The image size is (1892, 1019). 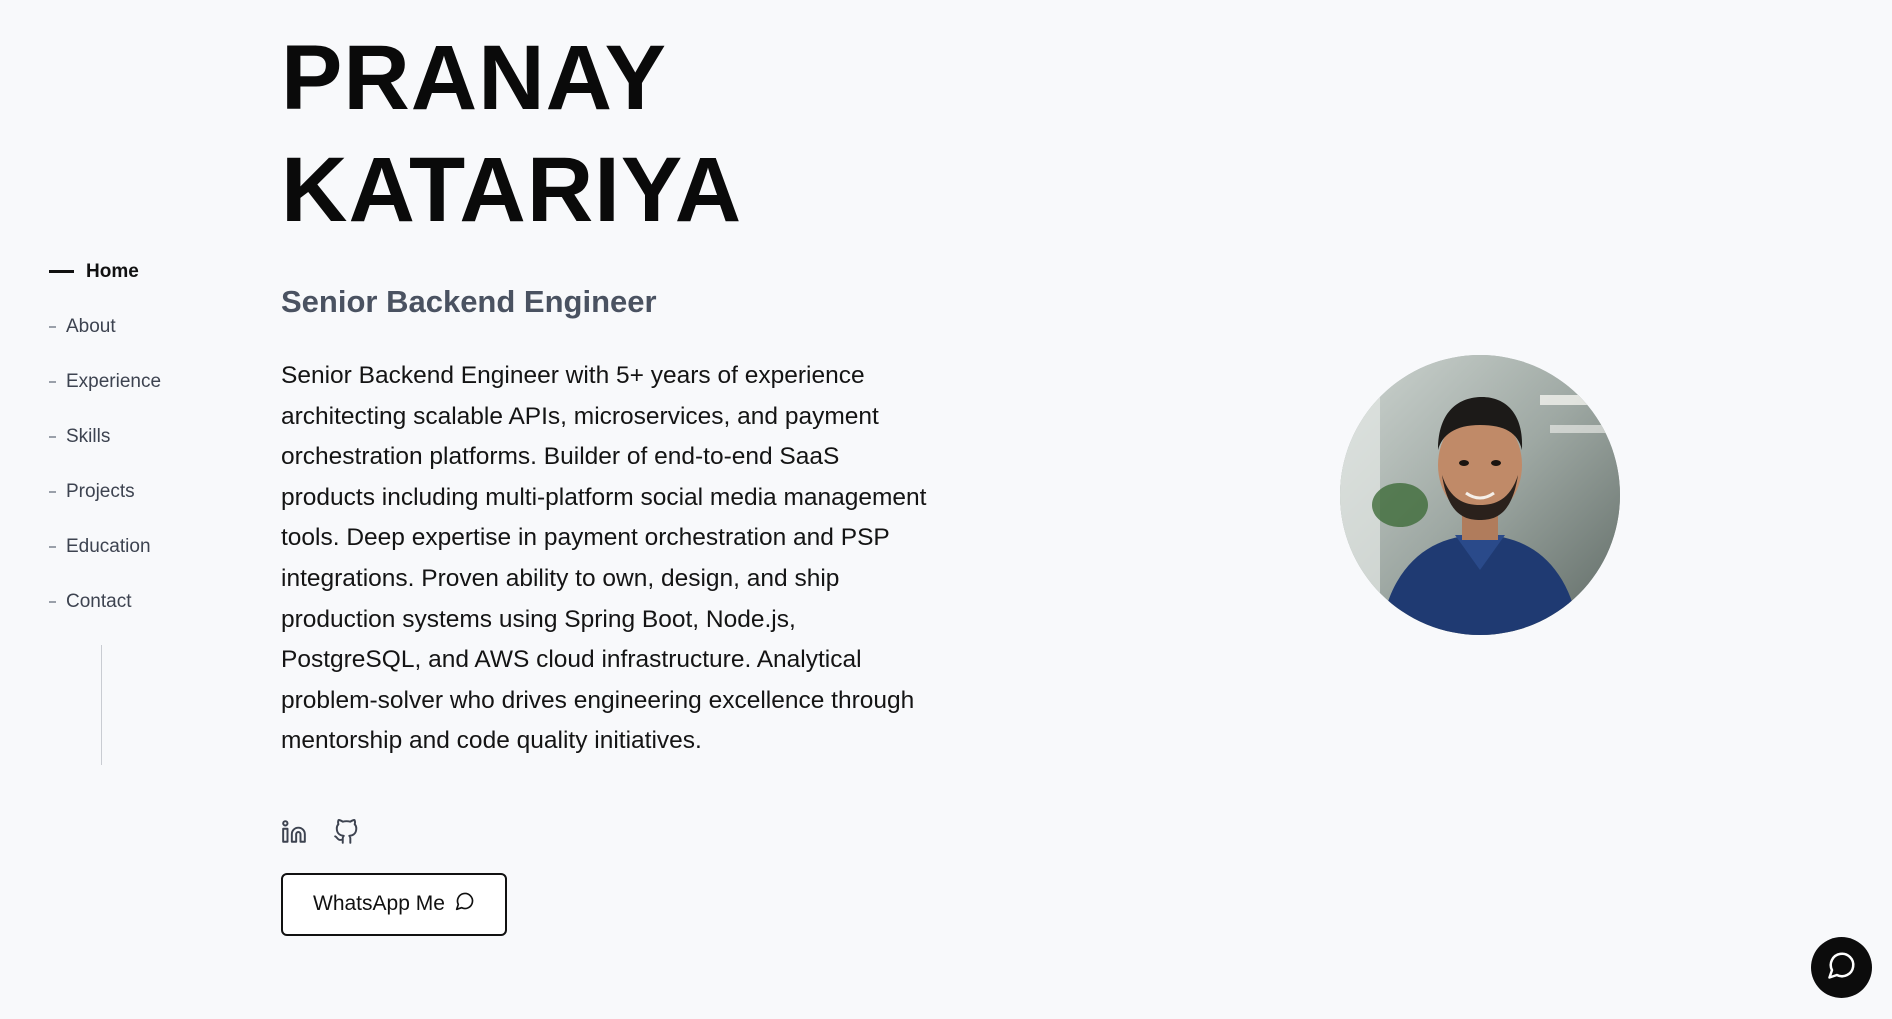 What do you see at coordinates (149, 601) in the screenshot?
I see `nav-item-contact: Contact` at bounding box center [149, 601].